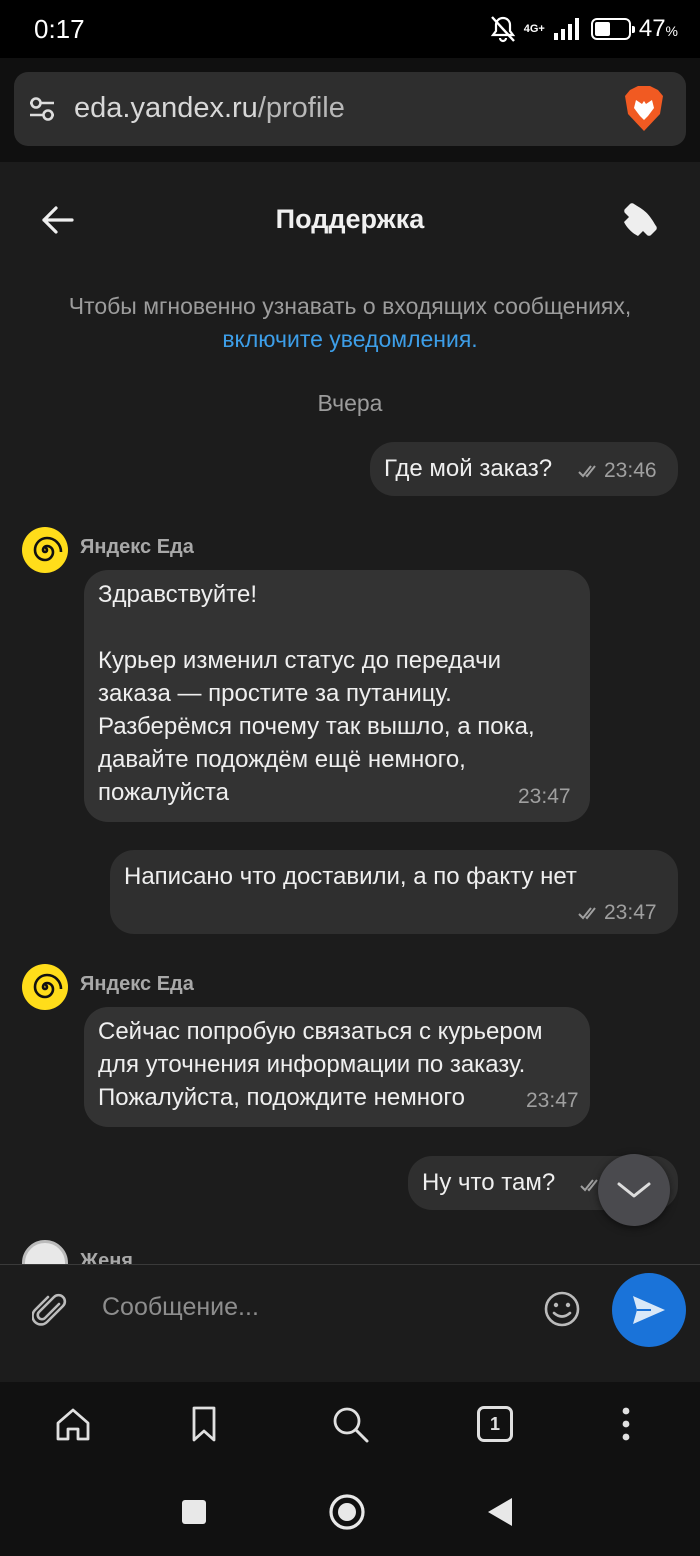 The height and width of the screenshot is (1556, 700). I want to click on message-outgoing: Где мой заказ? 23:46, so click(524, 469).